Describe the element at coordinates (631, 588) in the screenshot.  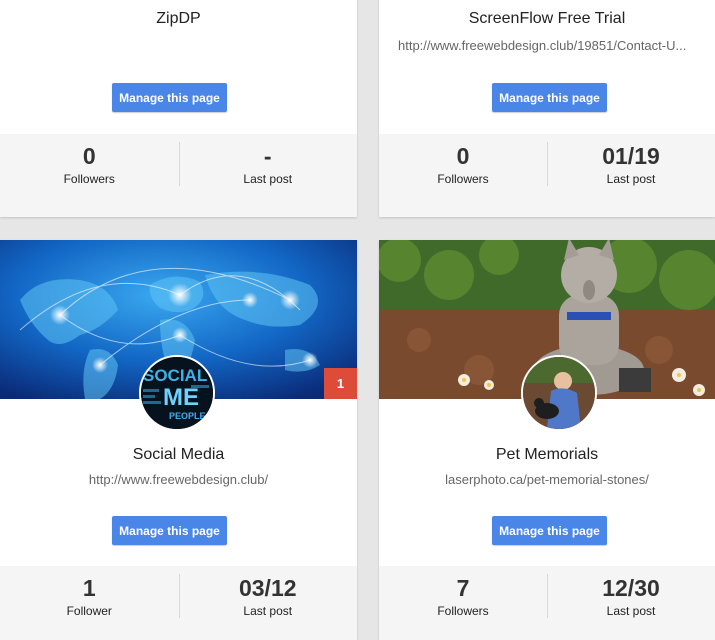
I see `last-post-value: 12/30` at that location.